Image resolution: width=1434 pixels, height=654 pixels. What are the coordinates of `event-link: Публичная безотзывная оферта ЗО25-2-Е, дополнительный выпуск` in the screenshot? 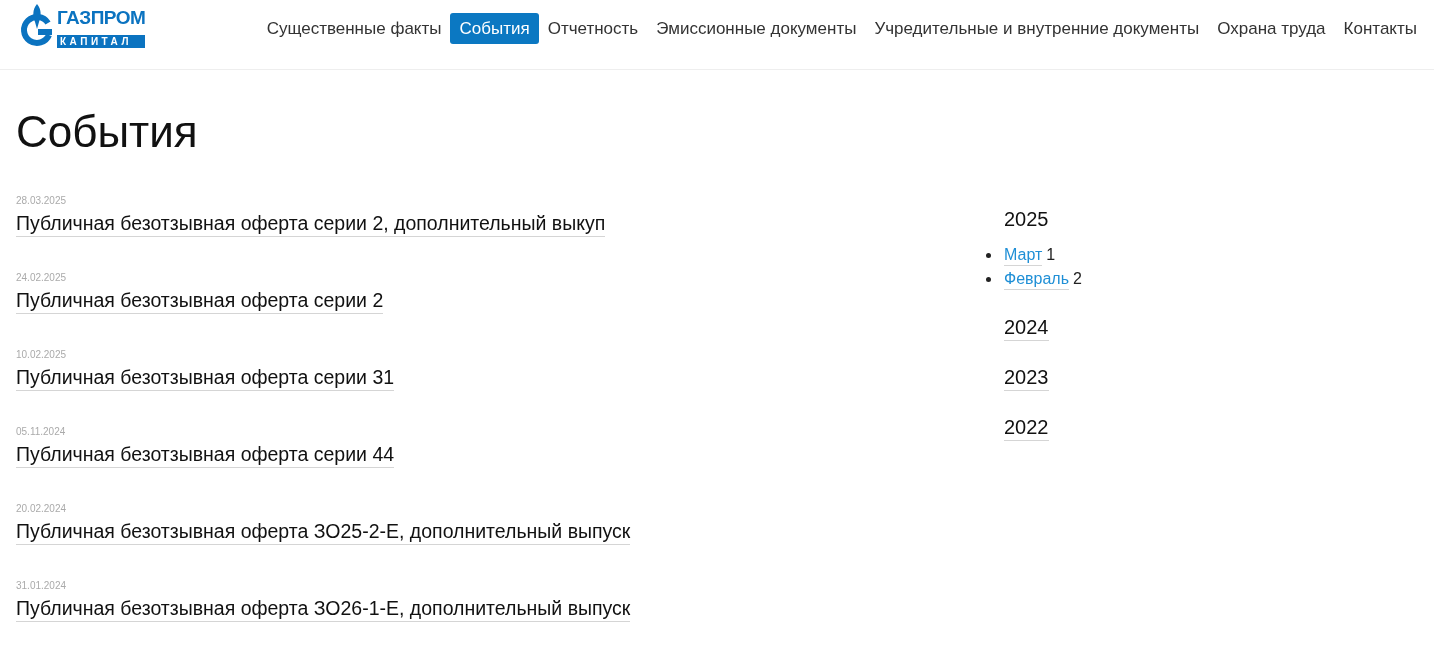 It's located at (323, 531).